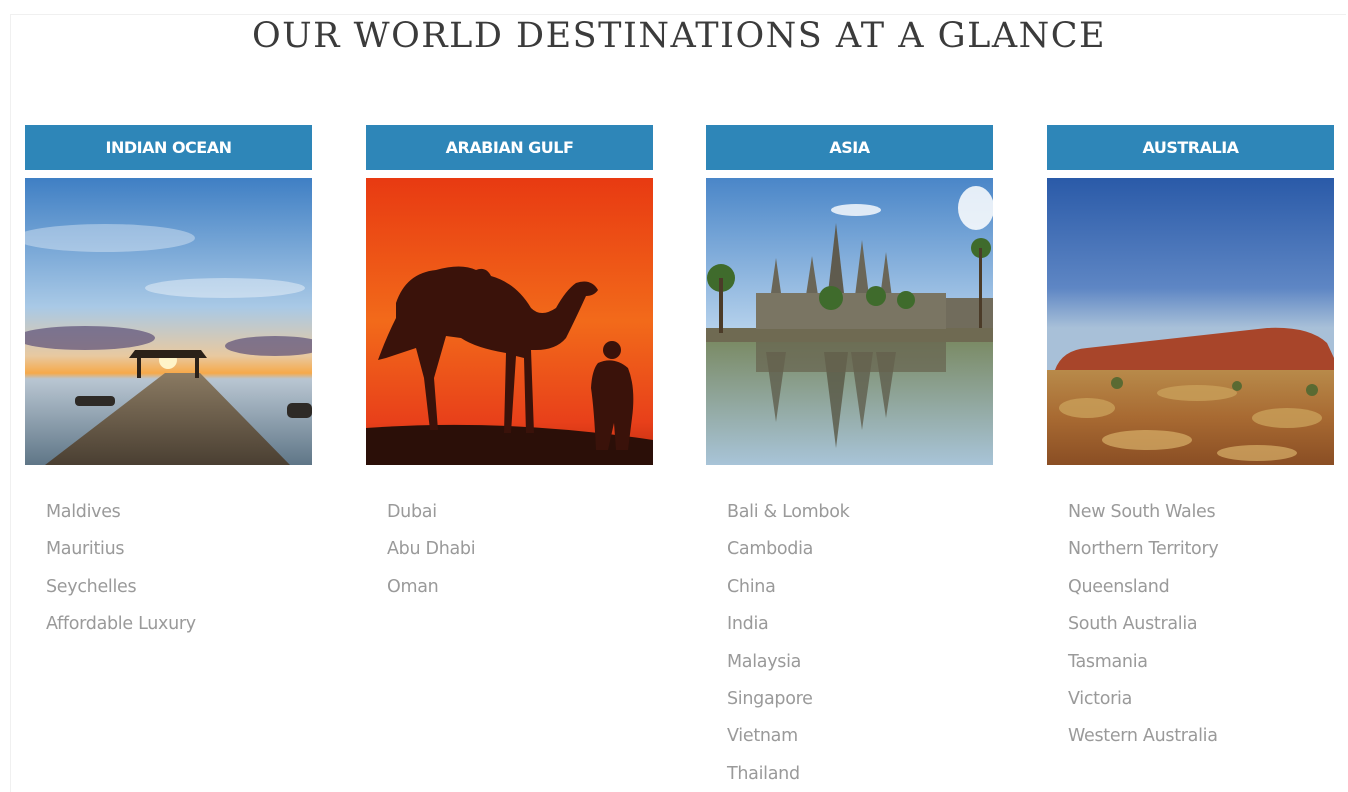 This screenshot has width=1348, height=792. Describe the element at coordinates (1143, 668) in the screenshot. I see `destination-link: Tasmania` at that location.